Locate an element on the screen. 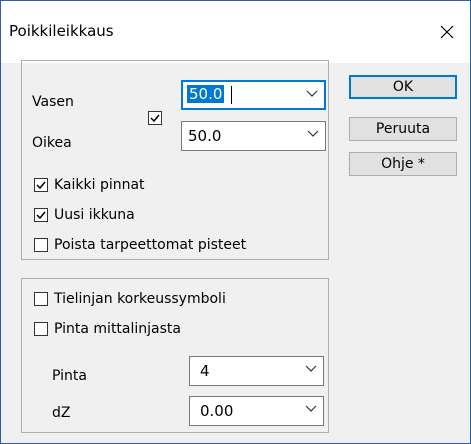  kaikki-pinnat-label: Kaikki pinnat is located at coordinates (99, 185).